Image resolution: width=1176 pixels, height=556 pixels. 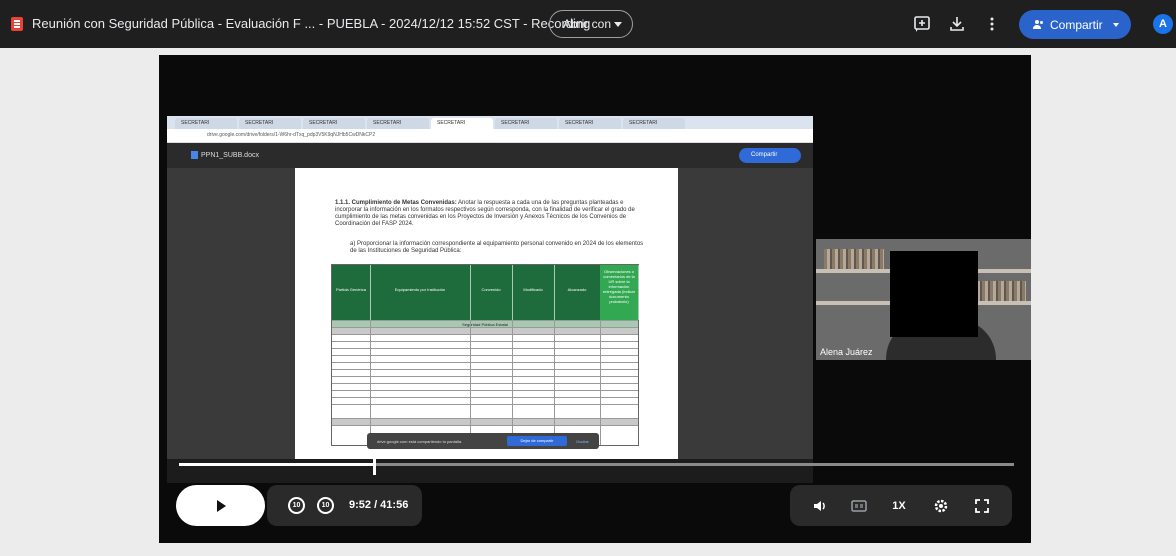 I want to click on progress-played, so click(x=277, y=464).